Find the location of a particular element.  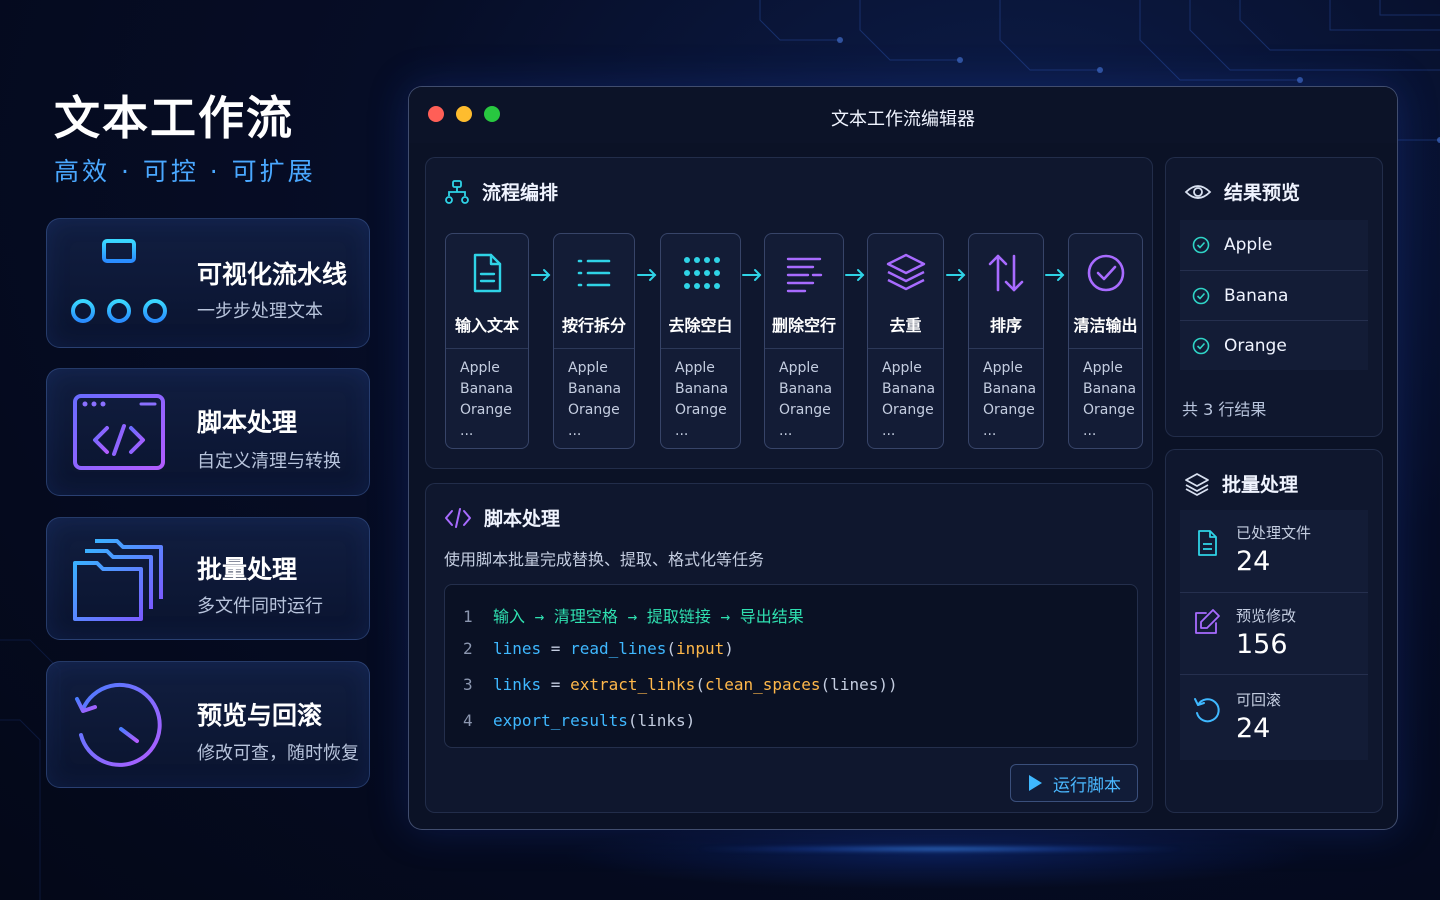

document-icon is located at coordinates (487, 273).